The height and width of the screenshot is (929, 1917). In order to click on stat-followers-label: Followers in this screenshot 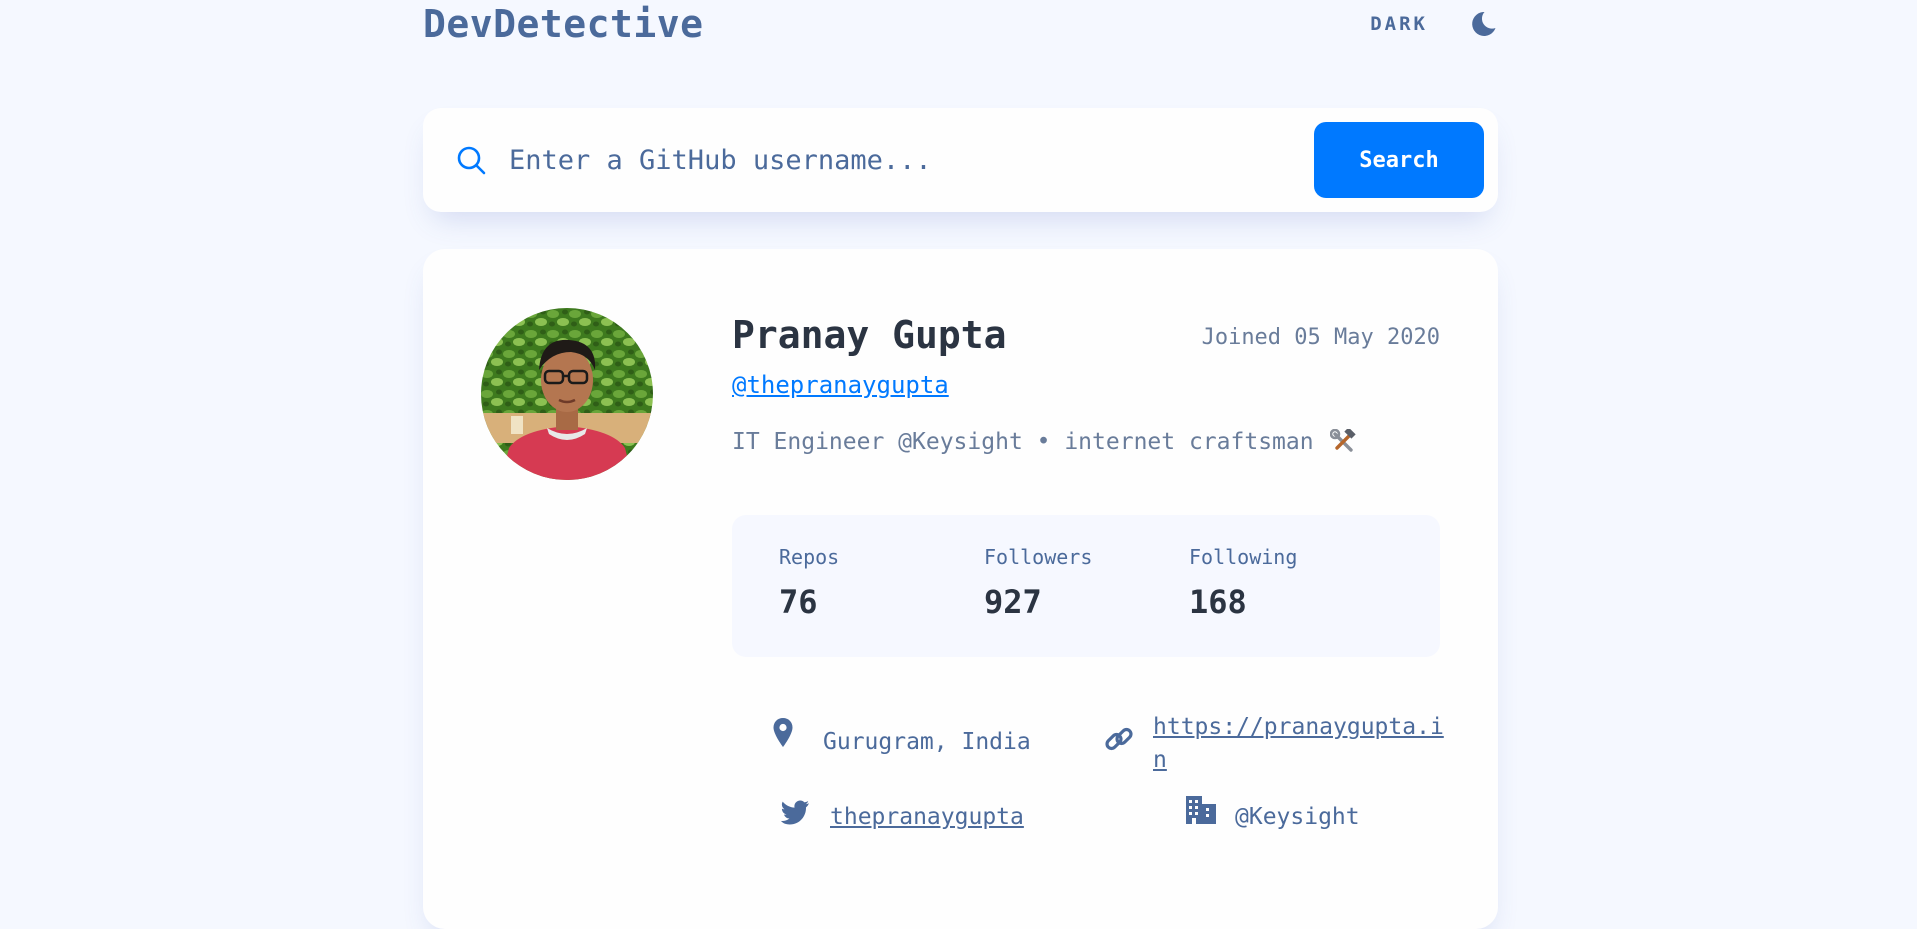, I will do `click(1038, 557)`.